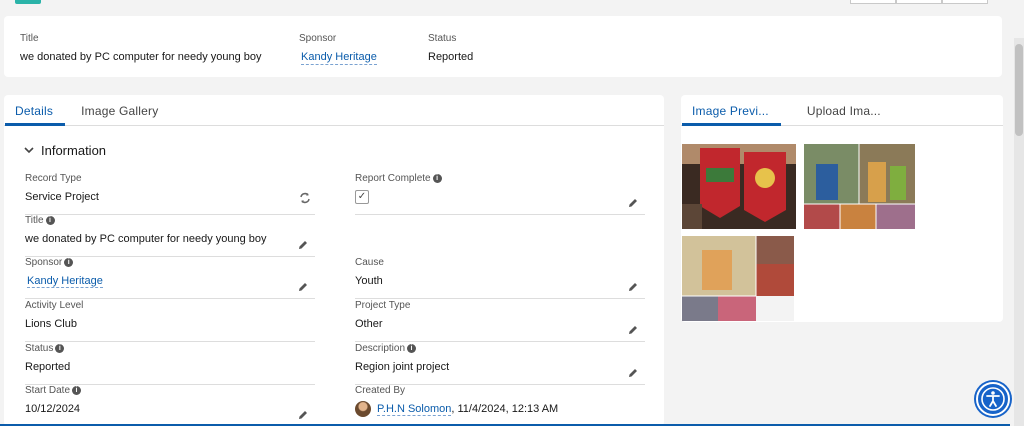 The width and height of the screenshot is (1024, 426). I want to click on field-label: Sponsor i, so click(170, 262).